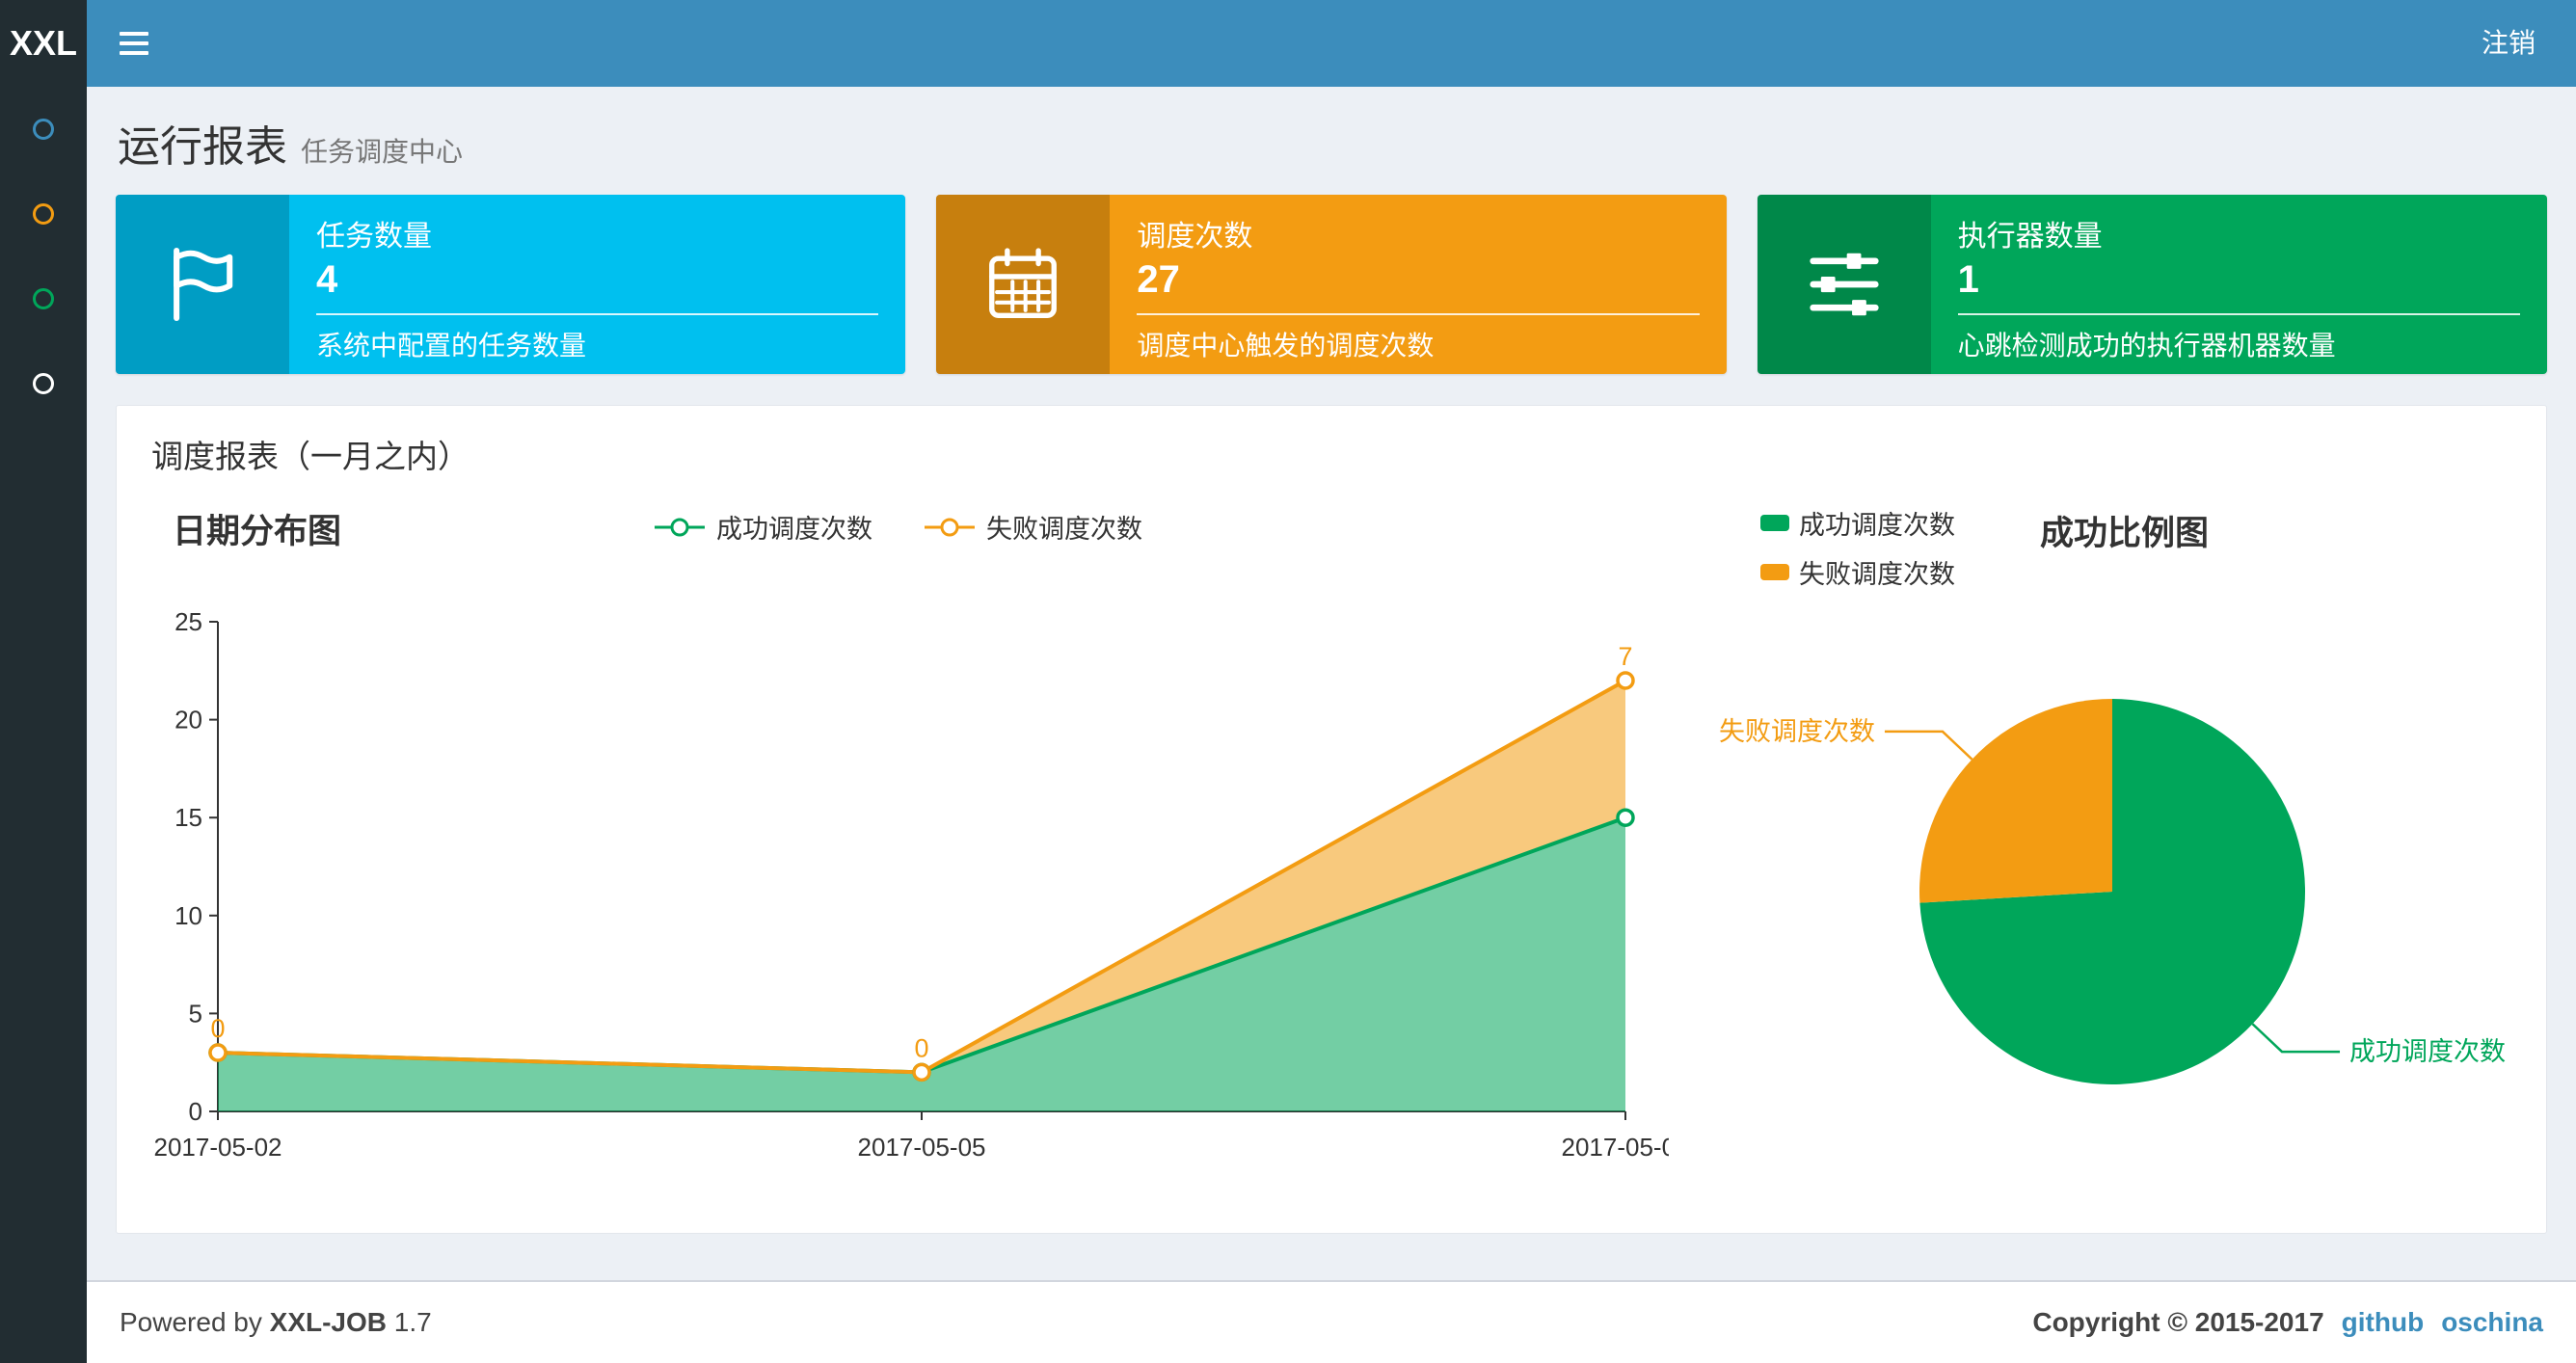 This screenshot has width=2576, height=1363. Describe the element at coordinates (2152, 284) in the screenshot. I see `info-box-executors: 执行器数量 1 心跳检测成功的执行器机器数量` at that location.